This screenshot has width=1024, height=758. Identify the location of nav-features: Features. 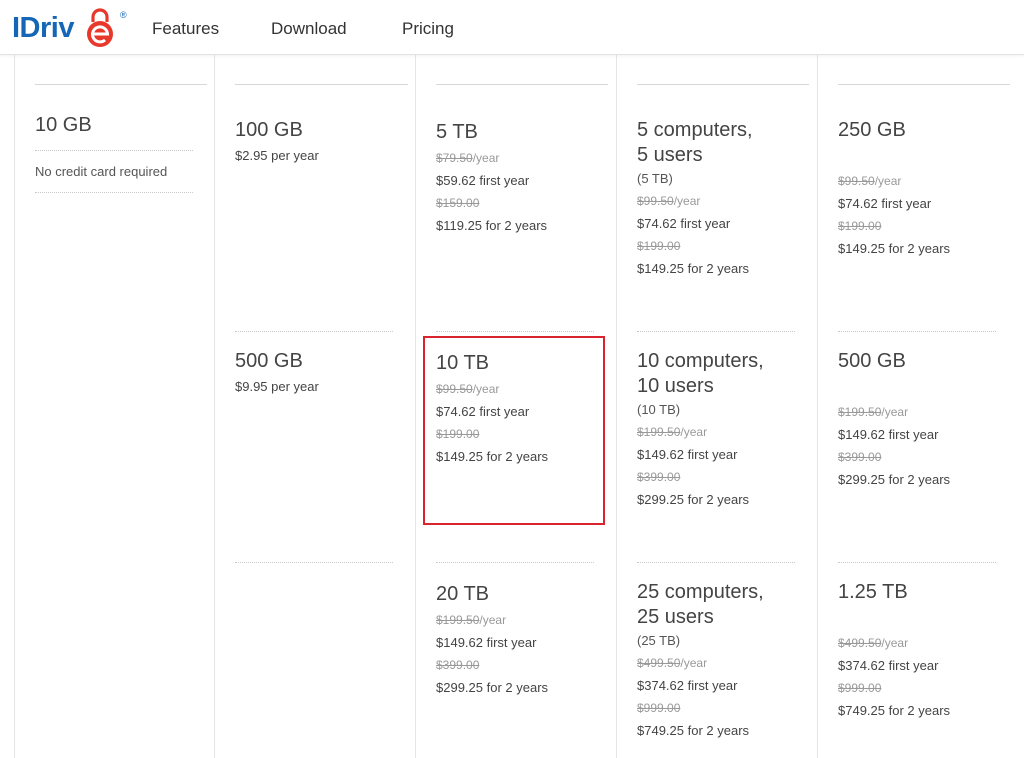
(185, 29).